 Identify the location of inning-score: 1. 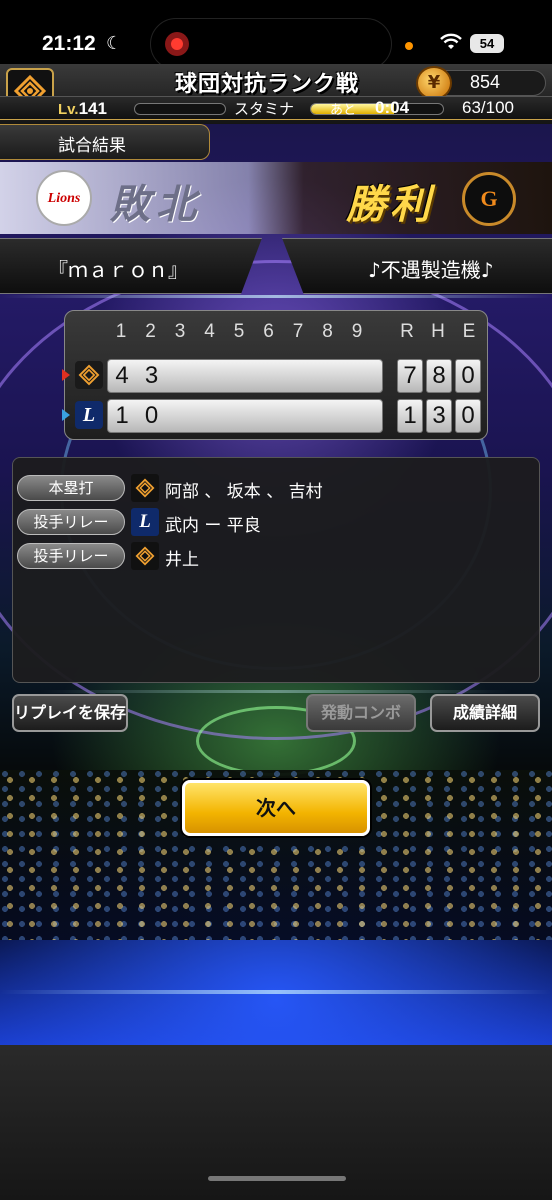
(122, 415).